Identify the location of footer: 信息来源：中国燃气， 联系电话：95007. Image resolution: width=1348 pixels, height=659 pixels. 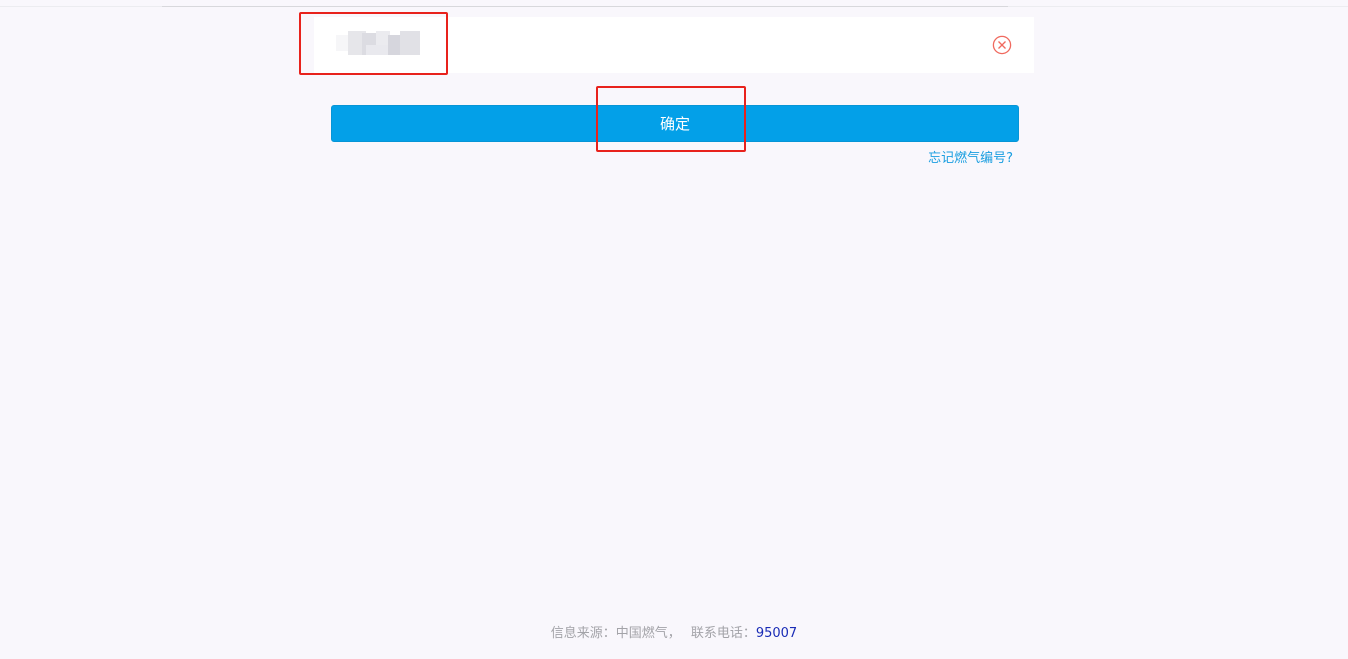
(674, 631).